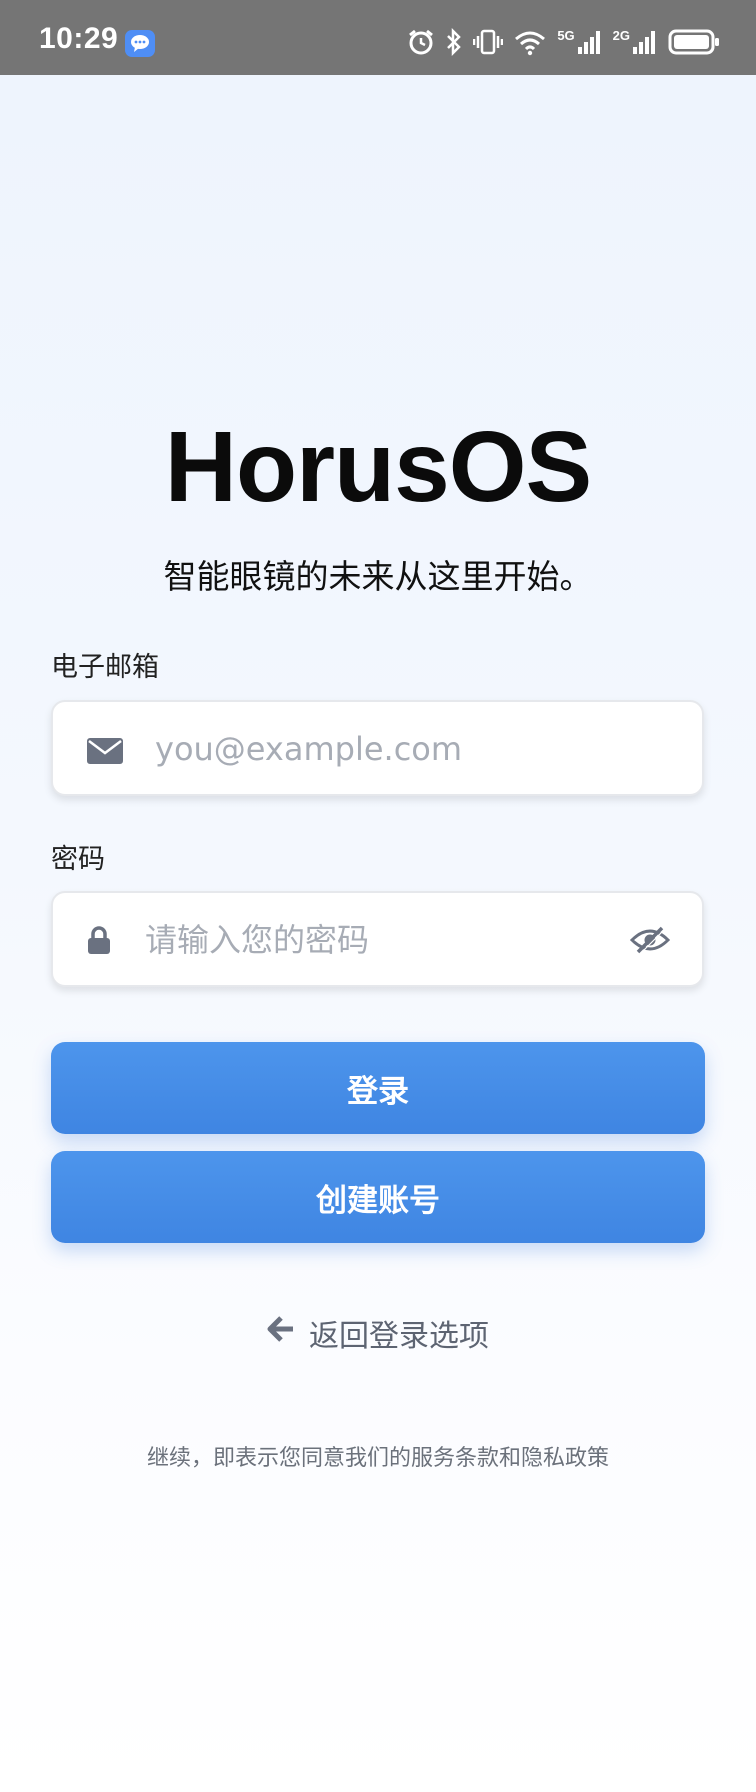 This screenshot has width=756, height=1792. Describe the element at coordinates (377, 1458) in the screenshot. I see `terms-notice: 继续，即表示您同意我们的服务条款和隐私政策` at that location.